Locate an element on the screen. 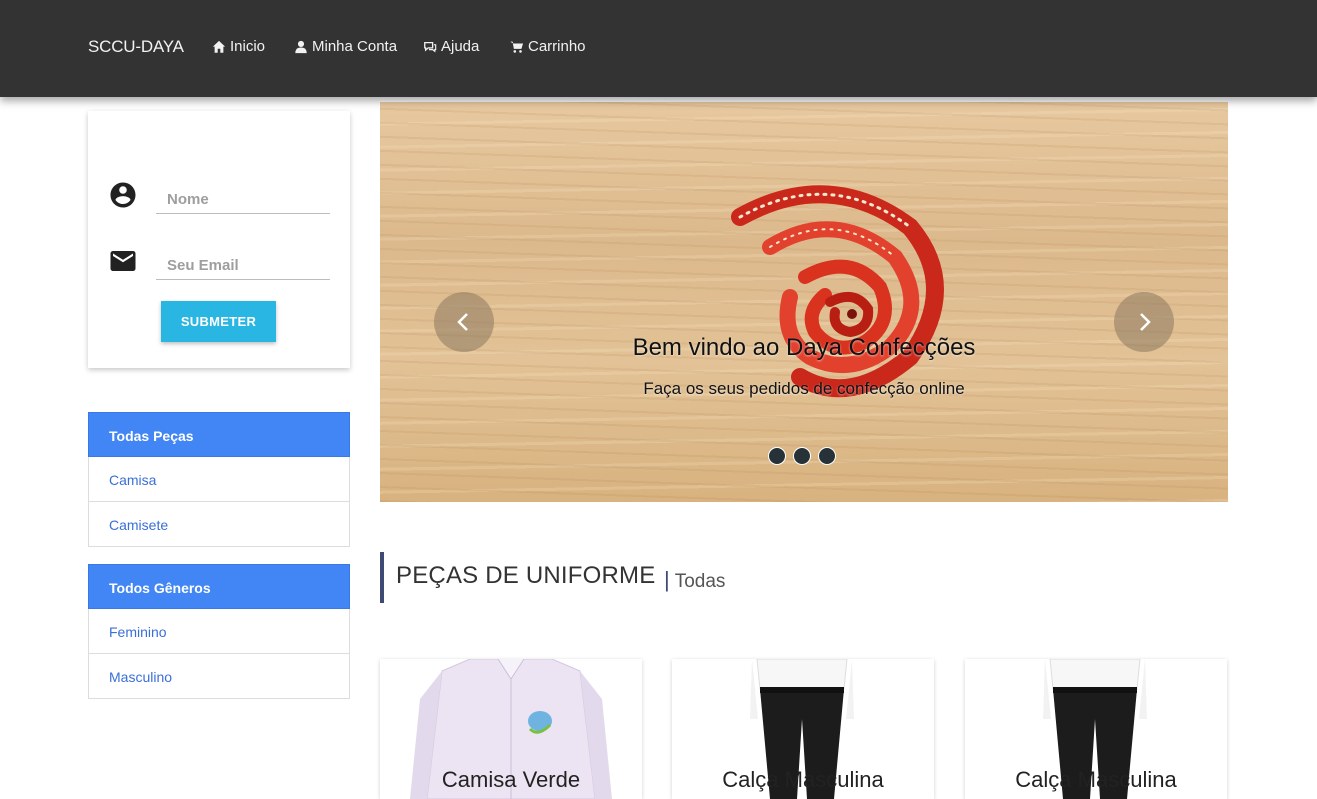  section-filter-label: | Todas is located at coordinates (694, 580).